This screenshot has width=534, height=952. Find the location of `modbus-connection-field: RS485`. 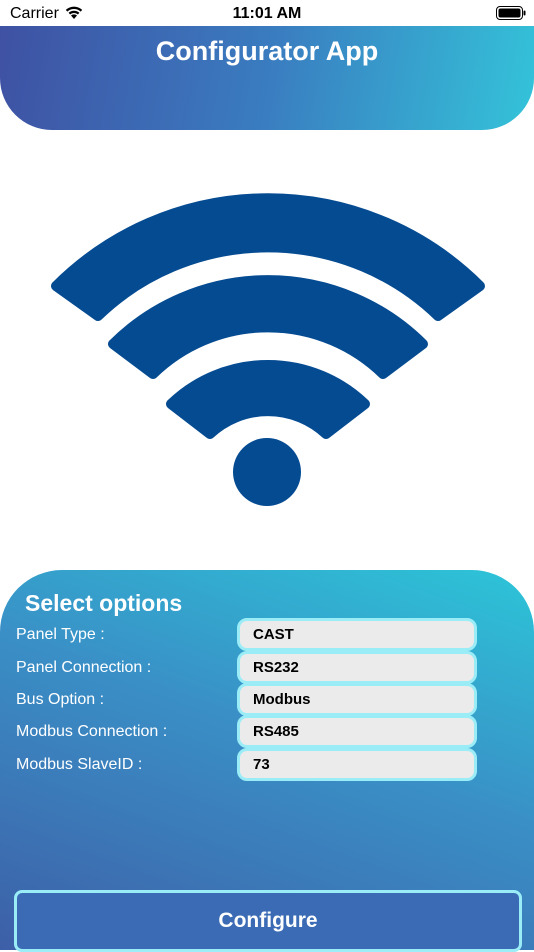

modbus-connection-field: RS485 is located at coordinates (357, 731).